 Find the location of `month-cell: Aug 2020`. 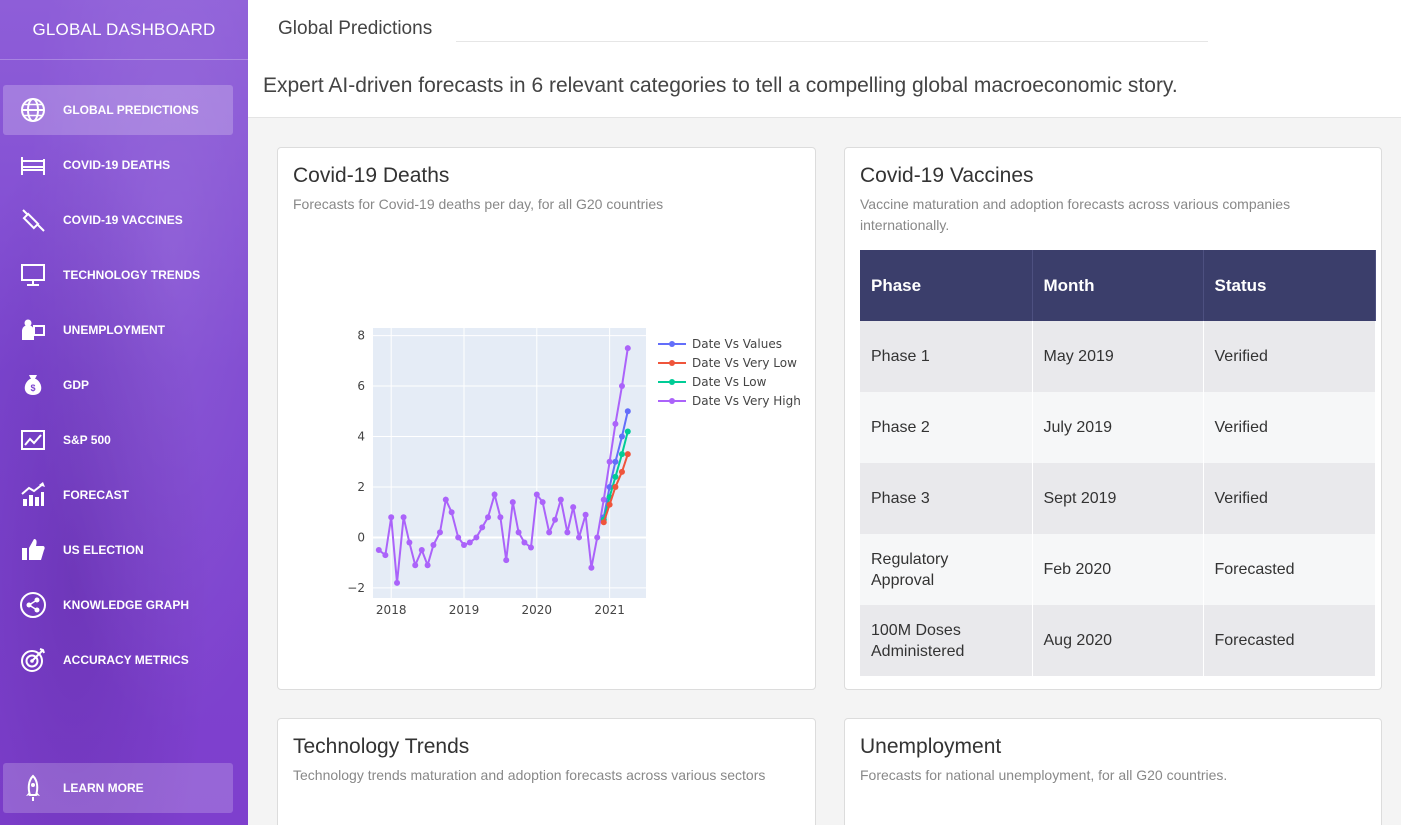

month-cell: Aug 2020 is located at coordinates (1118, 640).